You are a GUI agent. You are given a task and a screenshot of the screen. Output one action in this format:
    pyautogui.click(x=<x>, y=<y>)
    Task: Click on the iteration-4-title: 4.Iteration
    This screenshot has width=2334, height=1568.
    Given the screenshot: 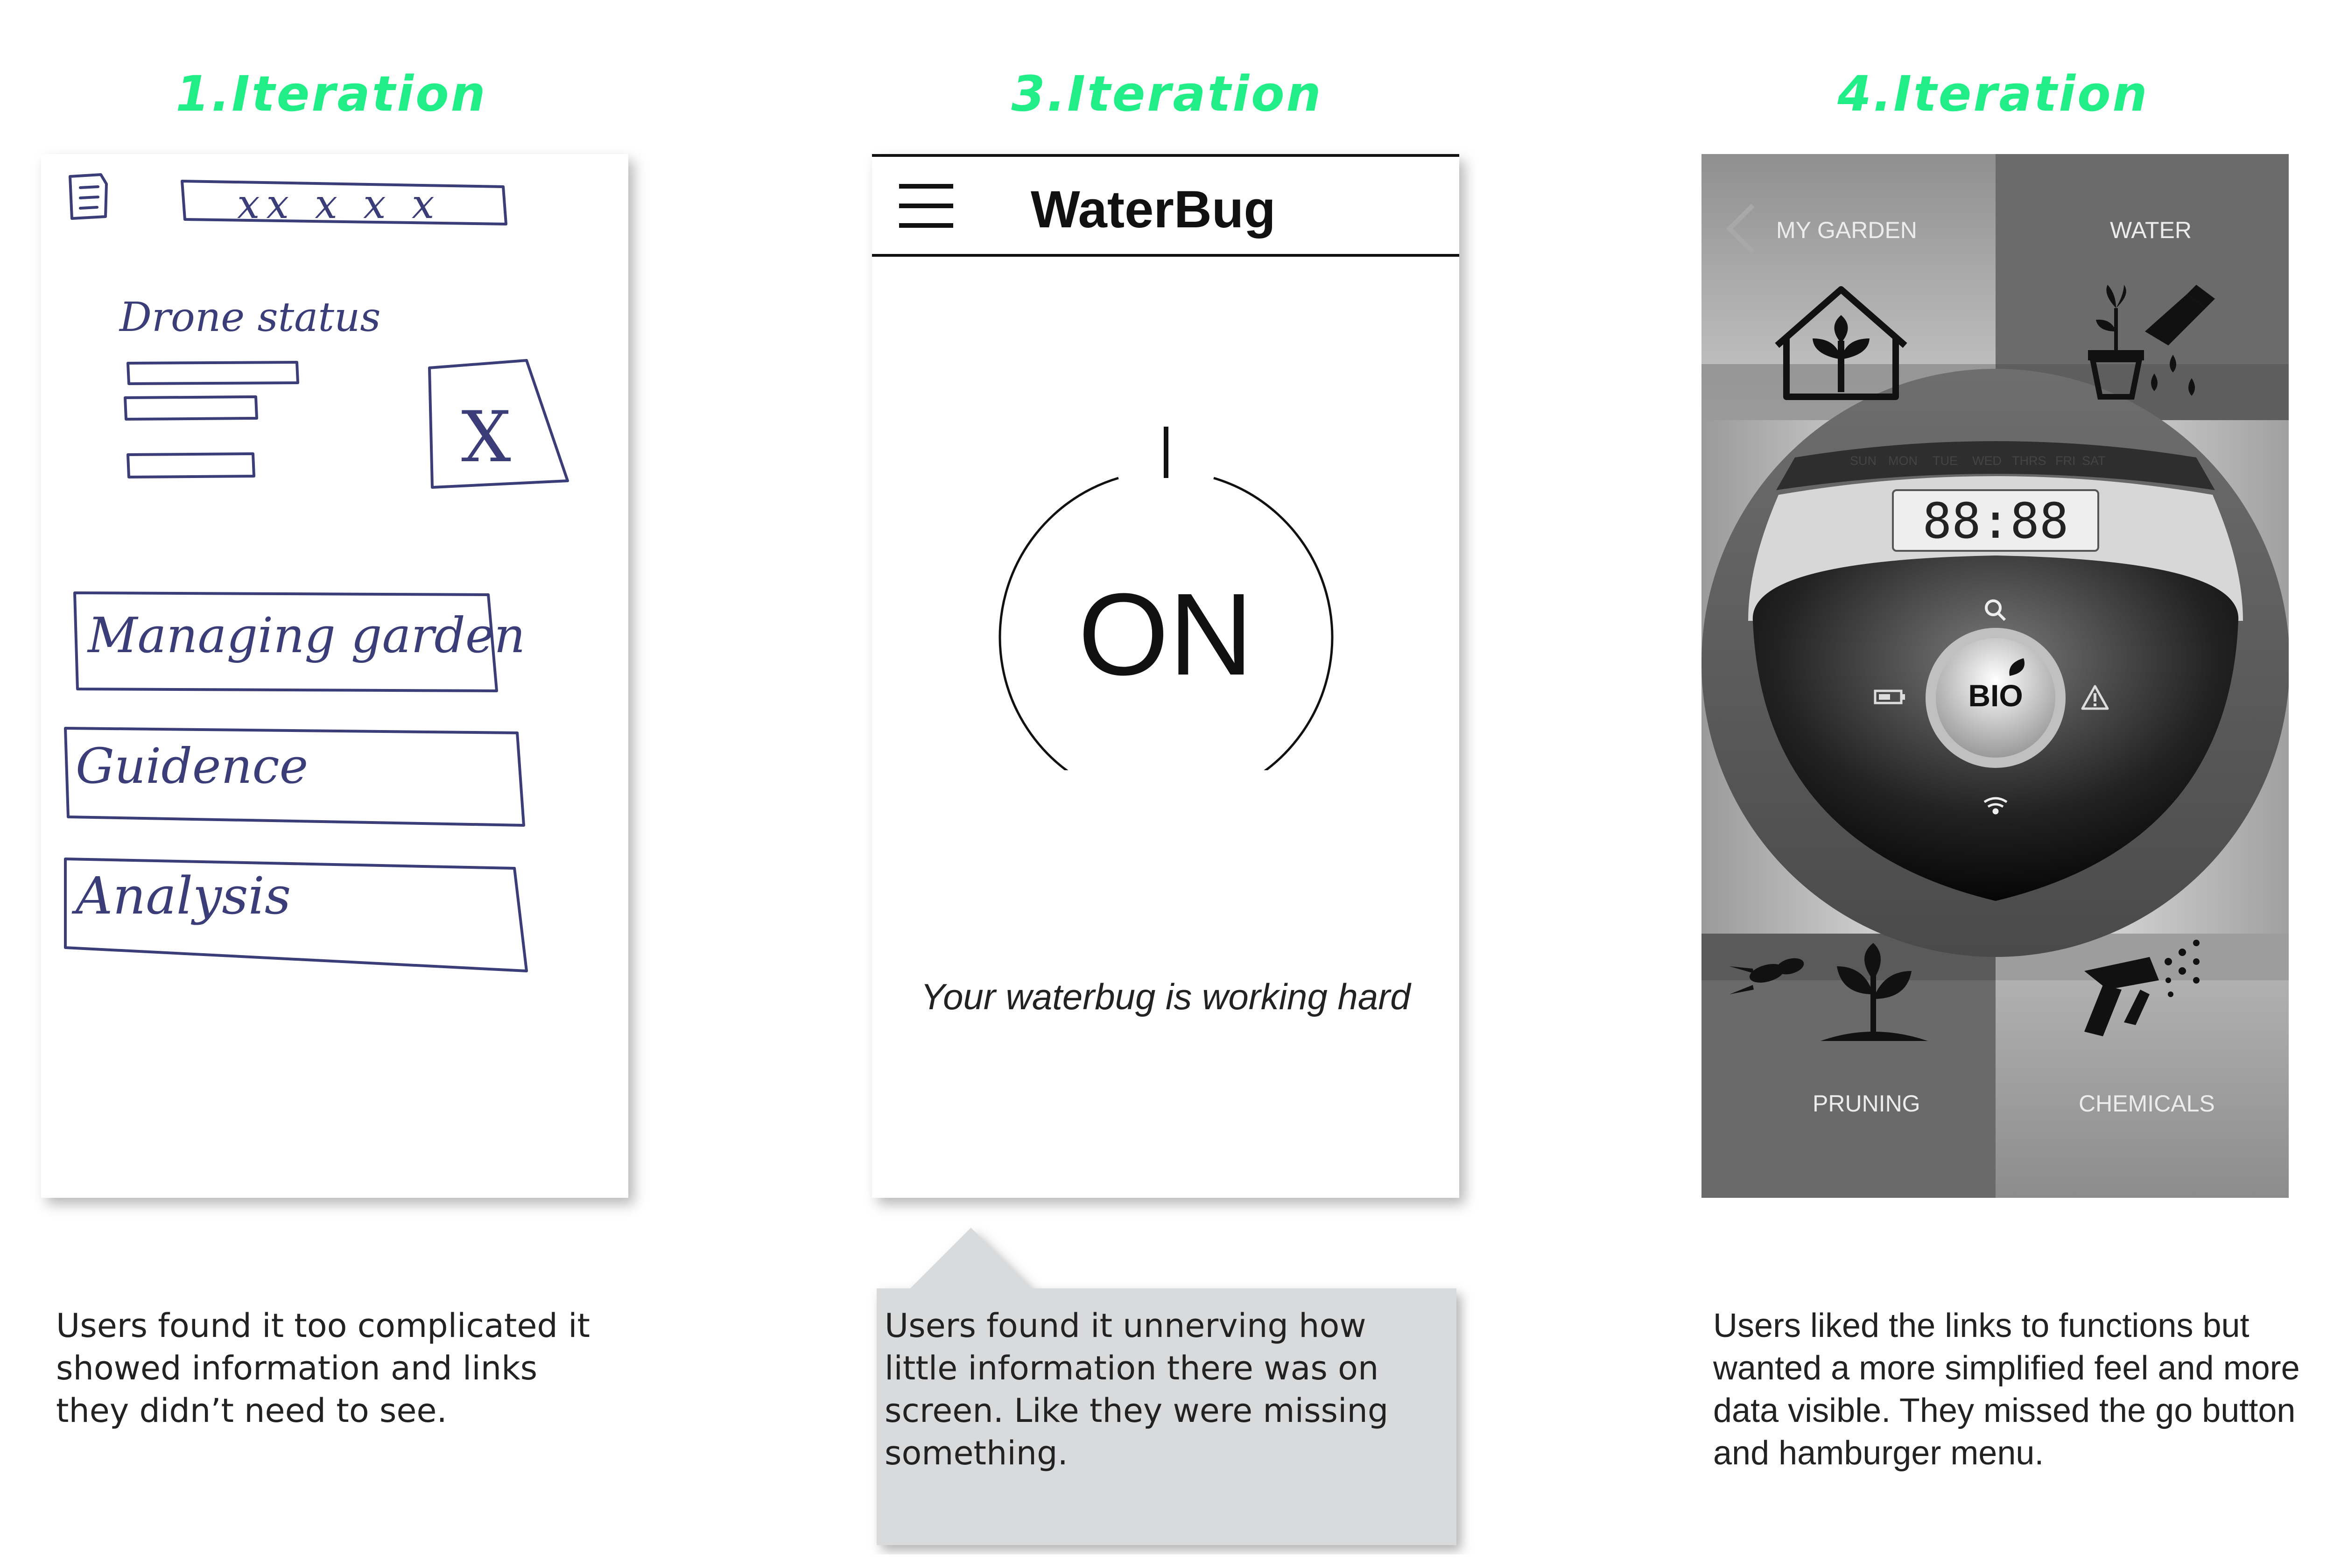 What is the action you would take?
    pyautogui.click(x=1993, y=93)
    